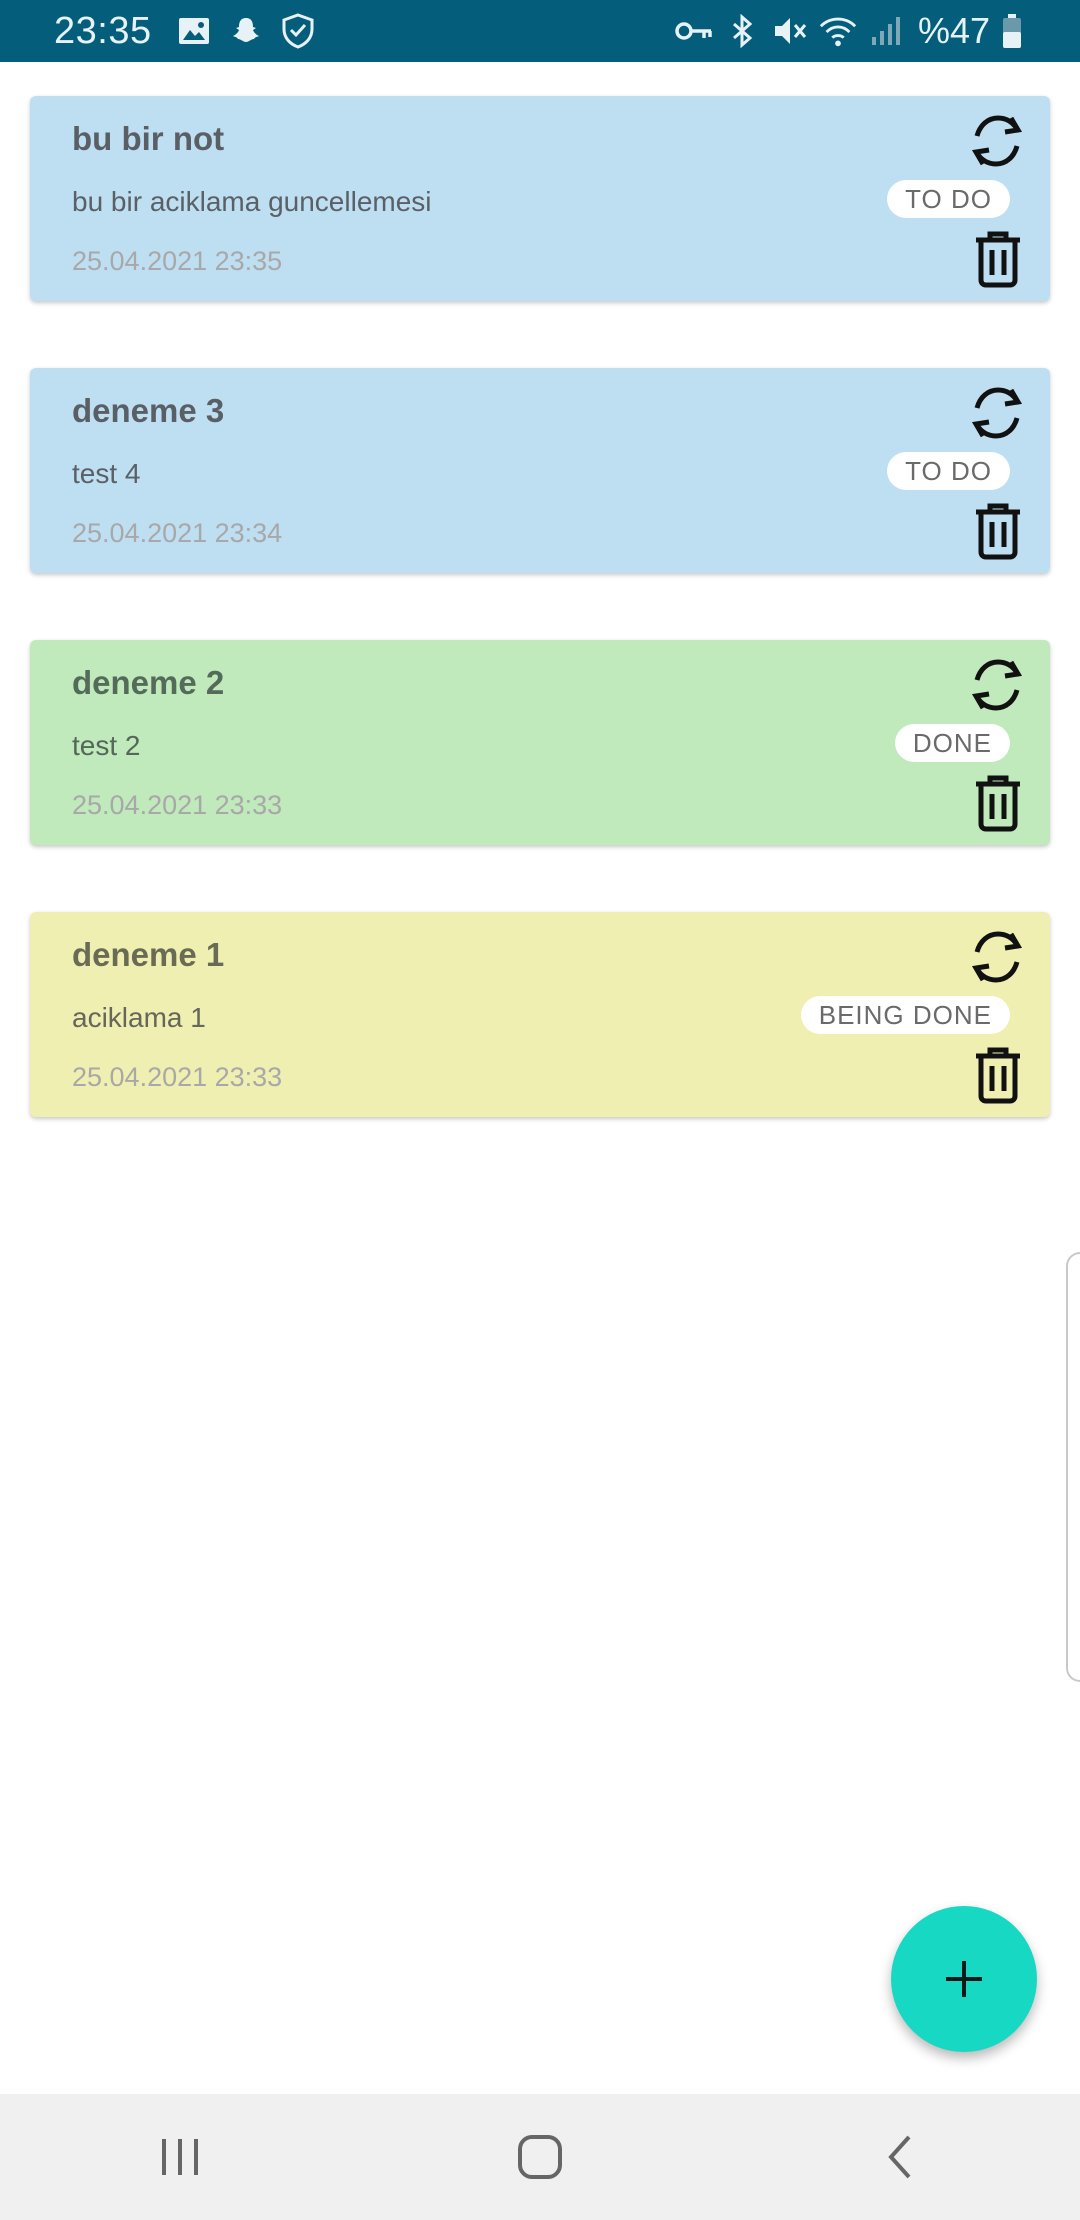  Describe the element at coordinates (540, 470) in the screenshot. I see `note-card: deneme 3 test 4 25.04.2021 23:34 TO DO` at that location.